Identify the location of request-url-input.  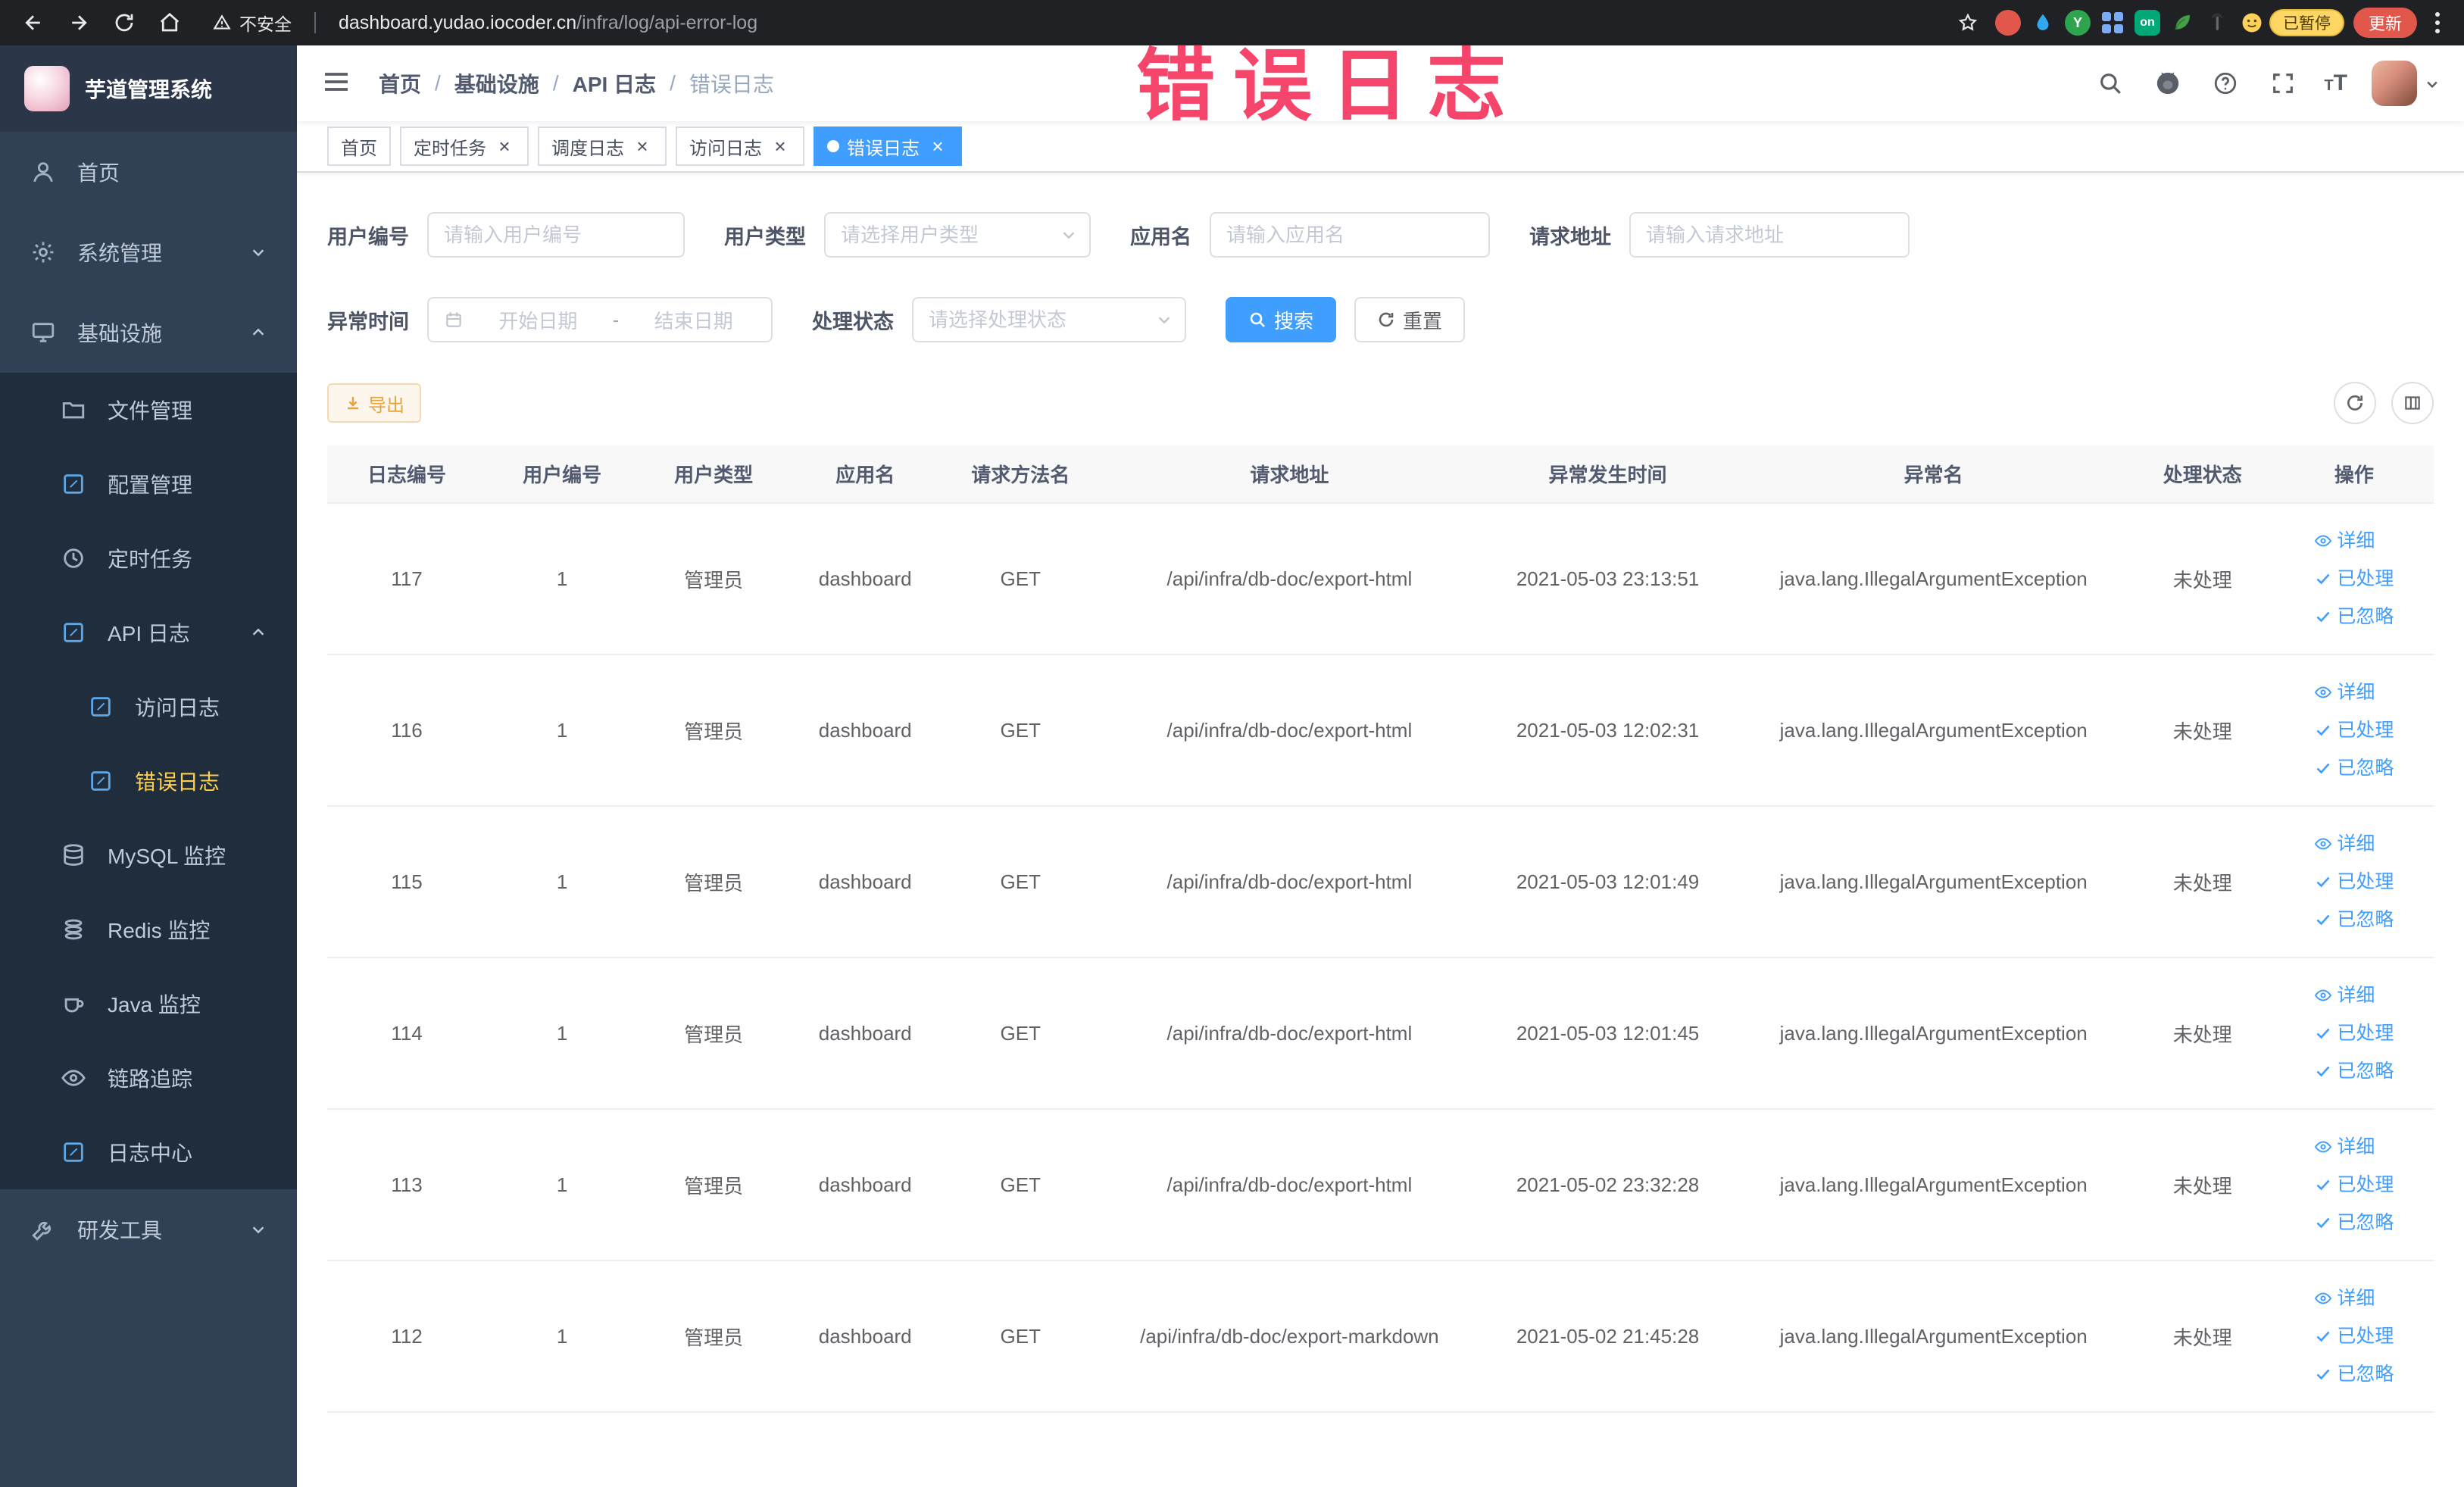
(1769, 235).